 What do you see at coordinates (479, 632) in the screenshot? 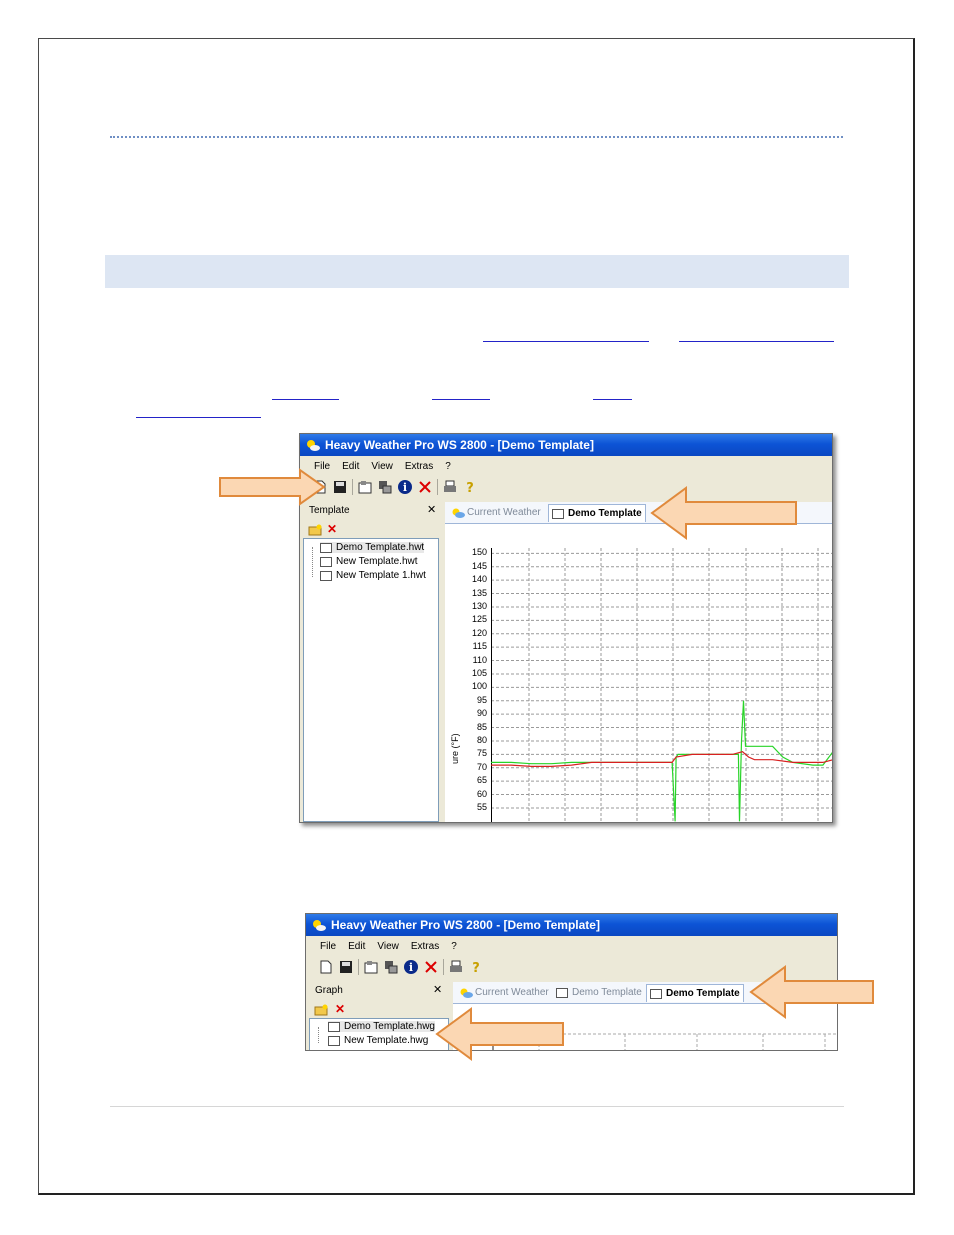
I see `y-tick-label: 120` at bounding box center [479, 632].